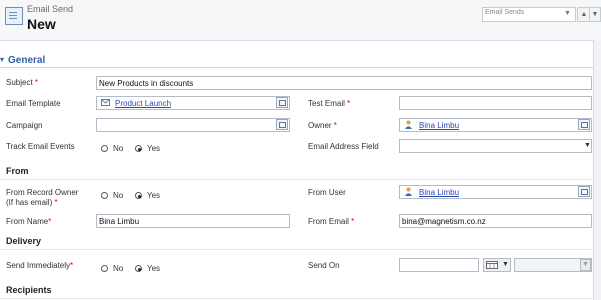 The height and width of the screenshot is (300, 601). Describe the element at coordinates (3, 60) in the screenshot. I see `section-collapse-icon: ▾` at that location.